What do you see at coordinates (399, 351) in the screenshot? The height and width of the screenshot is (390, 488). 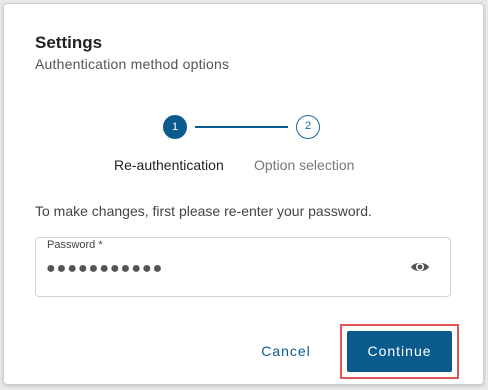 I see `continue-button: Continue` at bounding box center [399, 351].